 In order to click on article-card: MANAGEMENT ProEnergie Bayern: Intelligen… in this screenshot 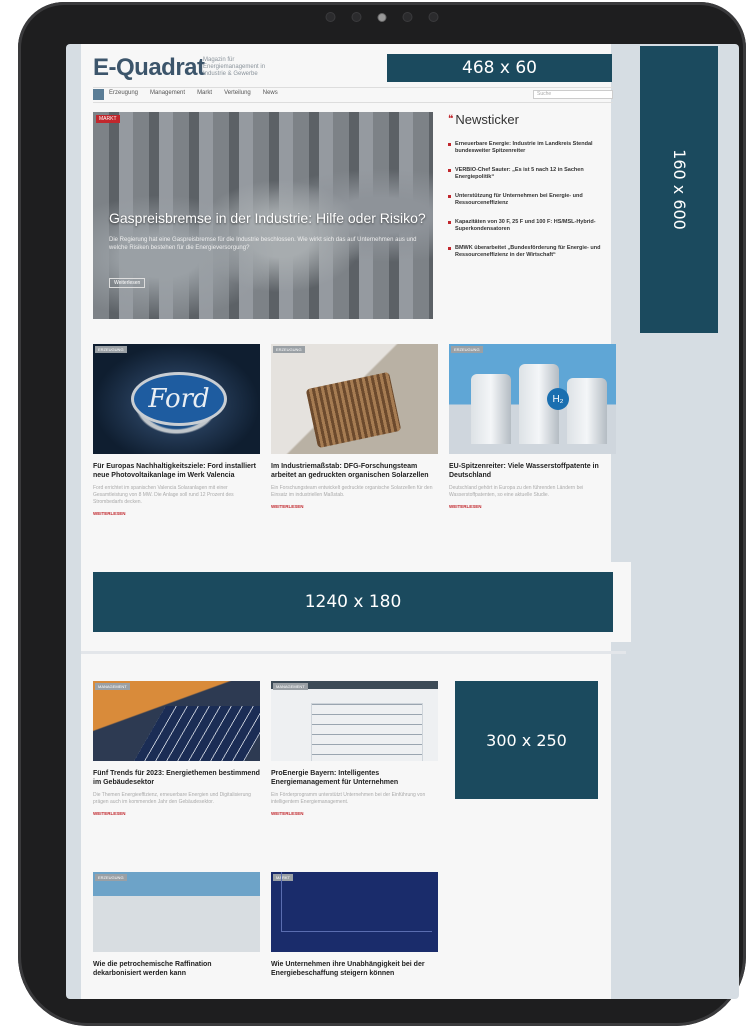, I will do `click(354, 748)`.